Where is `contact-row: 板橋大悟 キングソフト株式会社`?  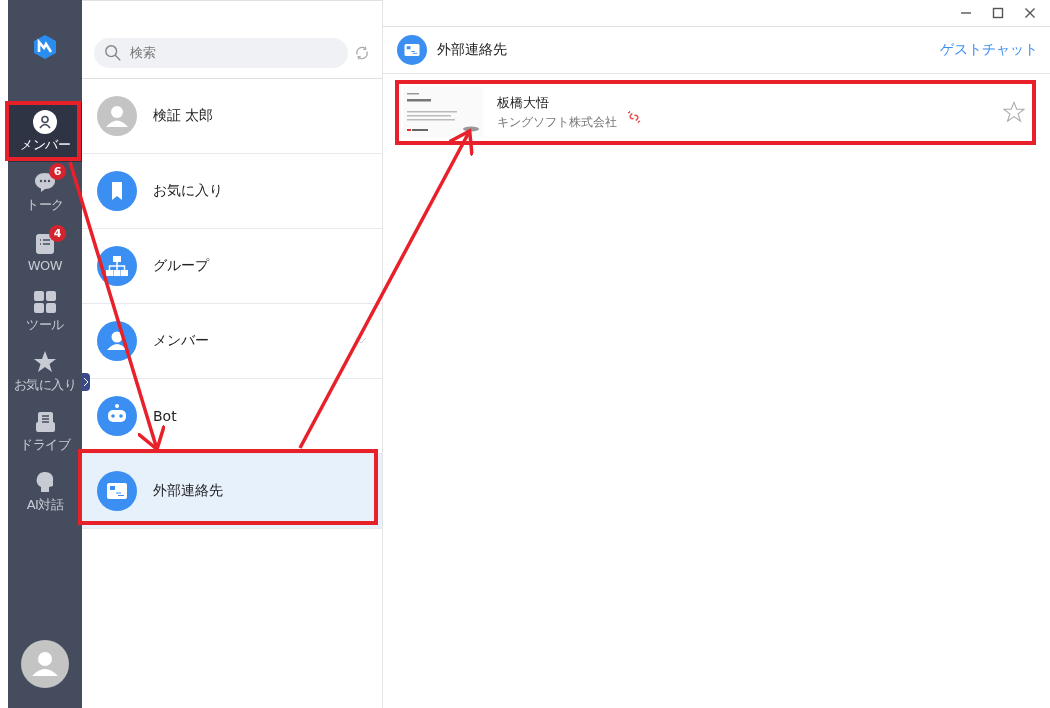
contact-row: 板橋大悟 キングソフト株式会社 is located at coordinates (716, 112).